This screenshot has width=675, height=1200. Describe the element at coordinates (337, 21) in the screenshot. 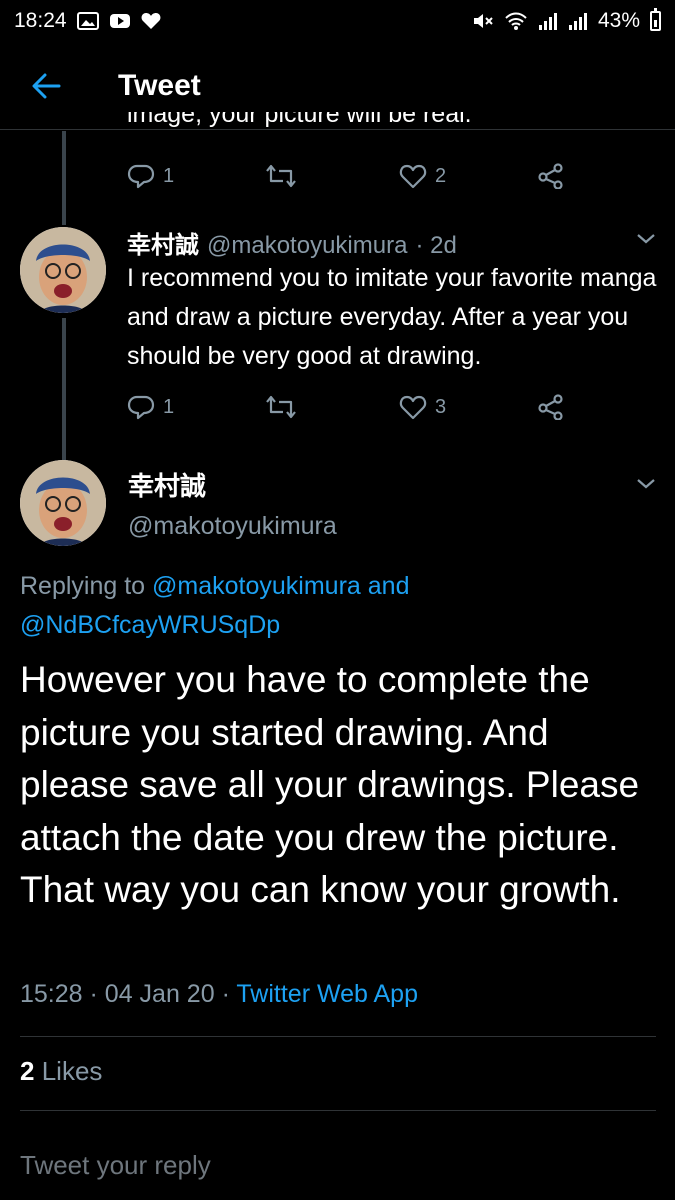

I see `status-bar: 18:24 43%` at that location.